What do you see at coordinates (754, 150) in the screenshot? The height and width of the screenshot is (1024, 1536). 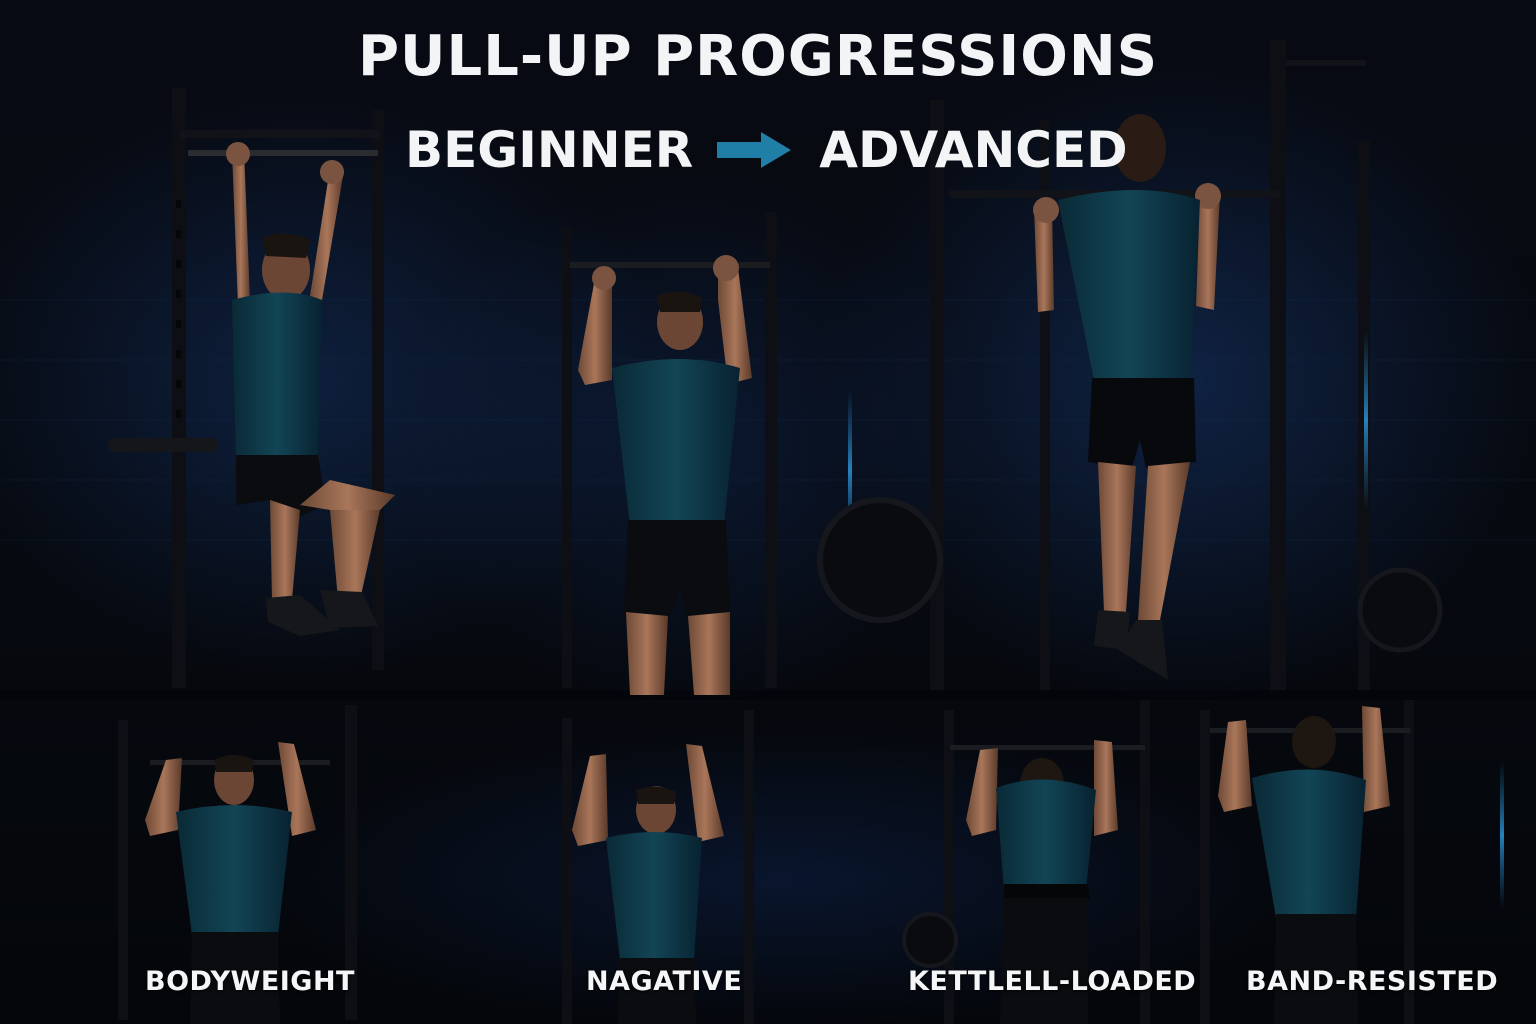 I see `arrow-right-icon` at bounding box center [754, 150].